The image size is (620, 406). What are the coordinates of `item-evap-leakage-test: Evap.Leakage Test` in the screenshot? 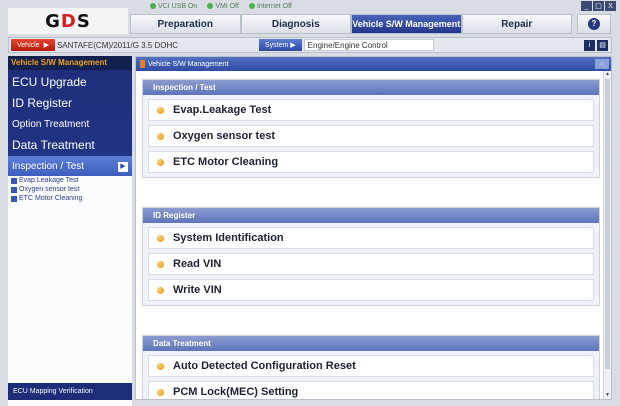 It's located at (371, 110).